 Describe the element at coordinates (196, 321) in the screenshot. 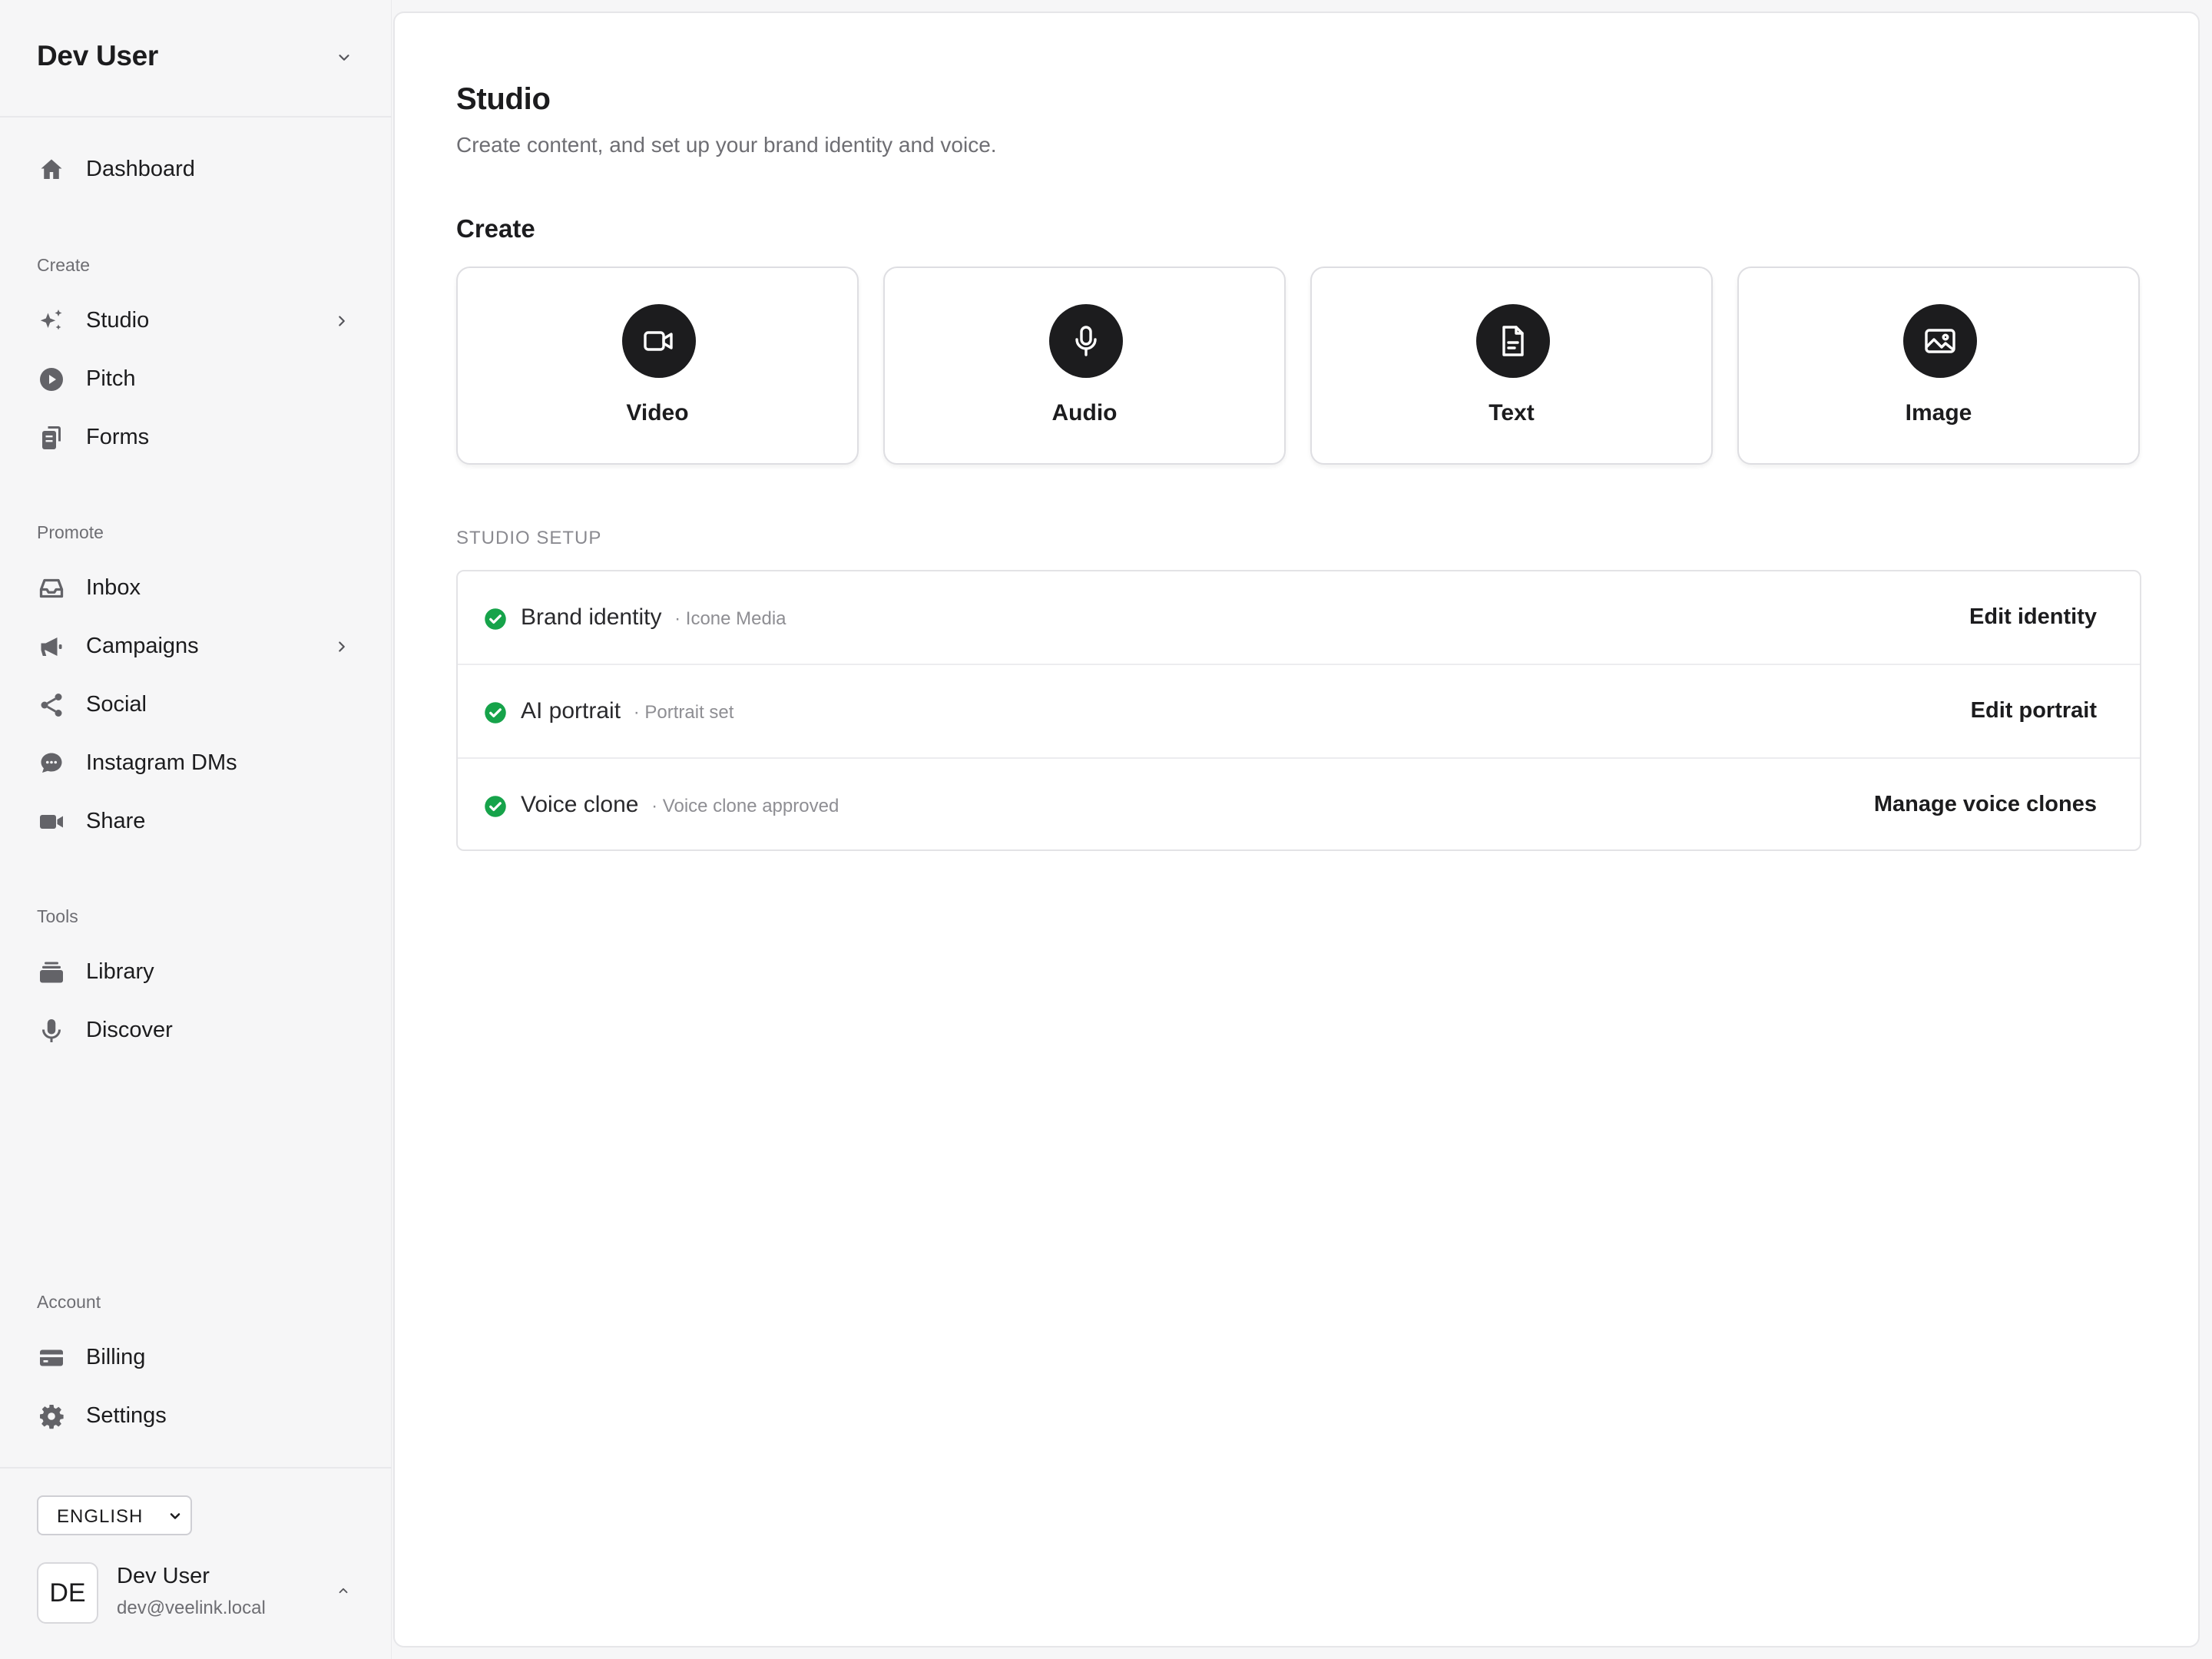

I see `sidebar-item-studio: Studio` at that location.